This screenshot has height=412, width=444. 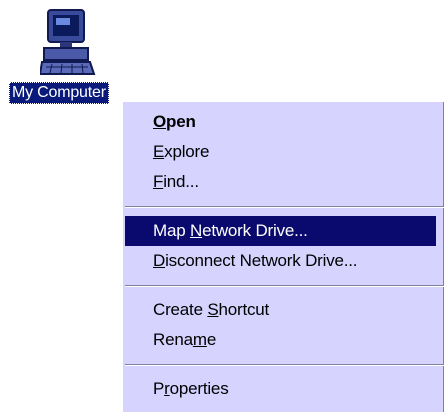 I want to click on computer-icon, so click(x=67, y=42).